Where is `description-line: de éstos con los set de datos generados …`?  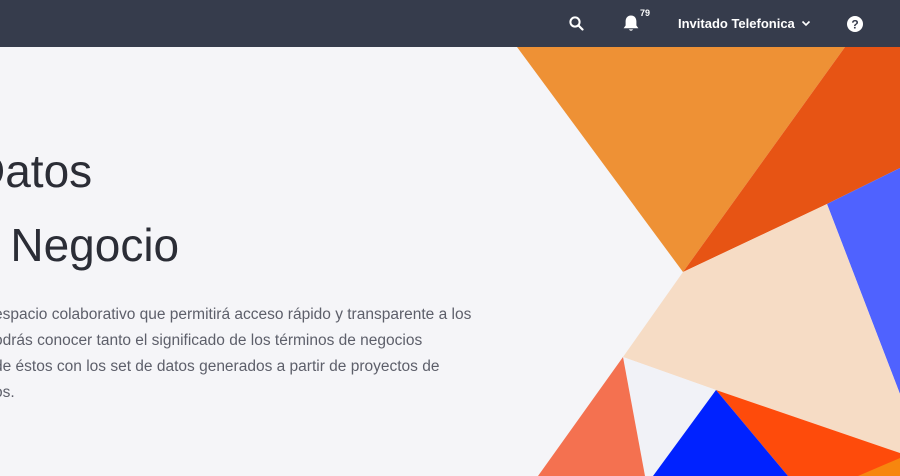 description-line: de éstos con los set de datos generados … is located at coordinates (220, 366).